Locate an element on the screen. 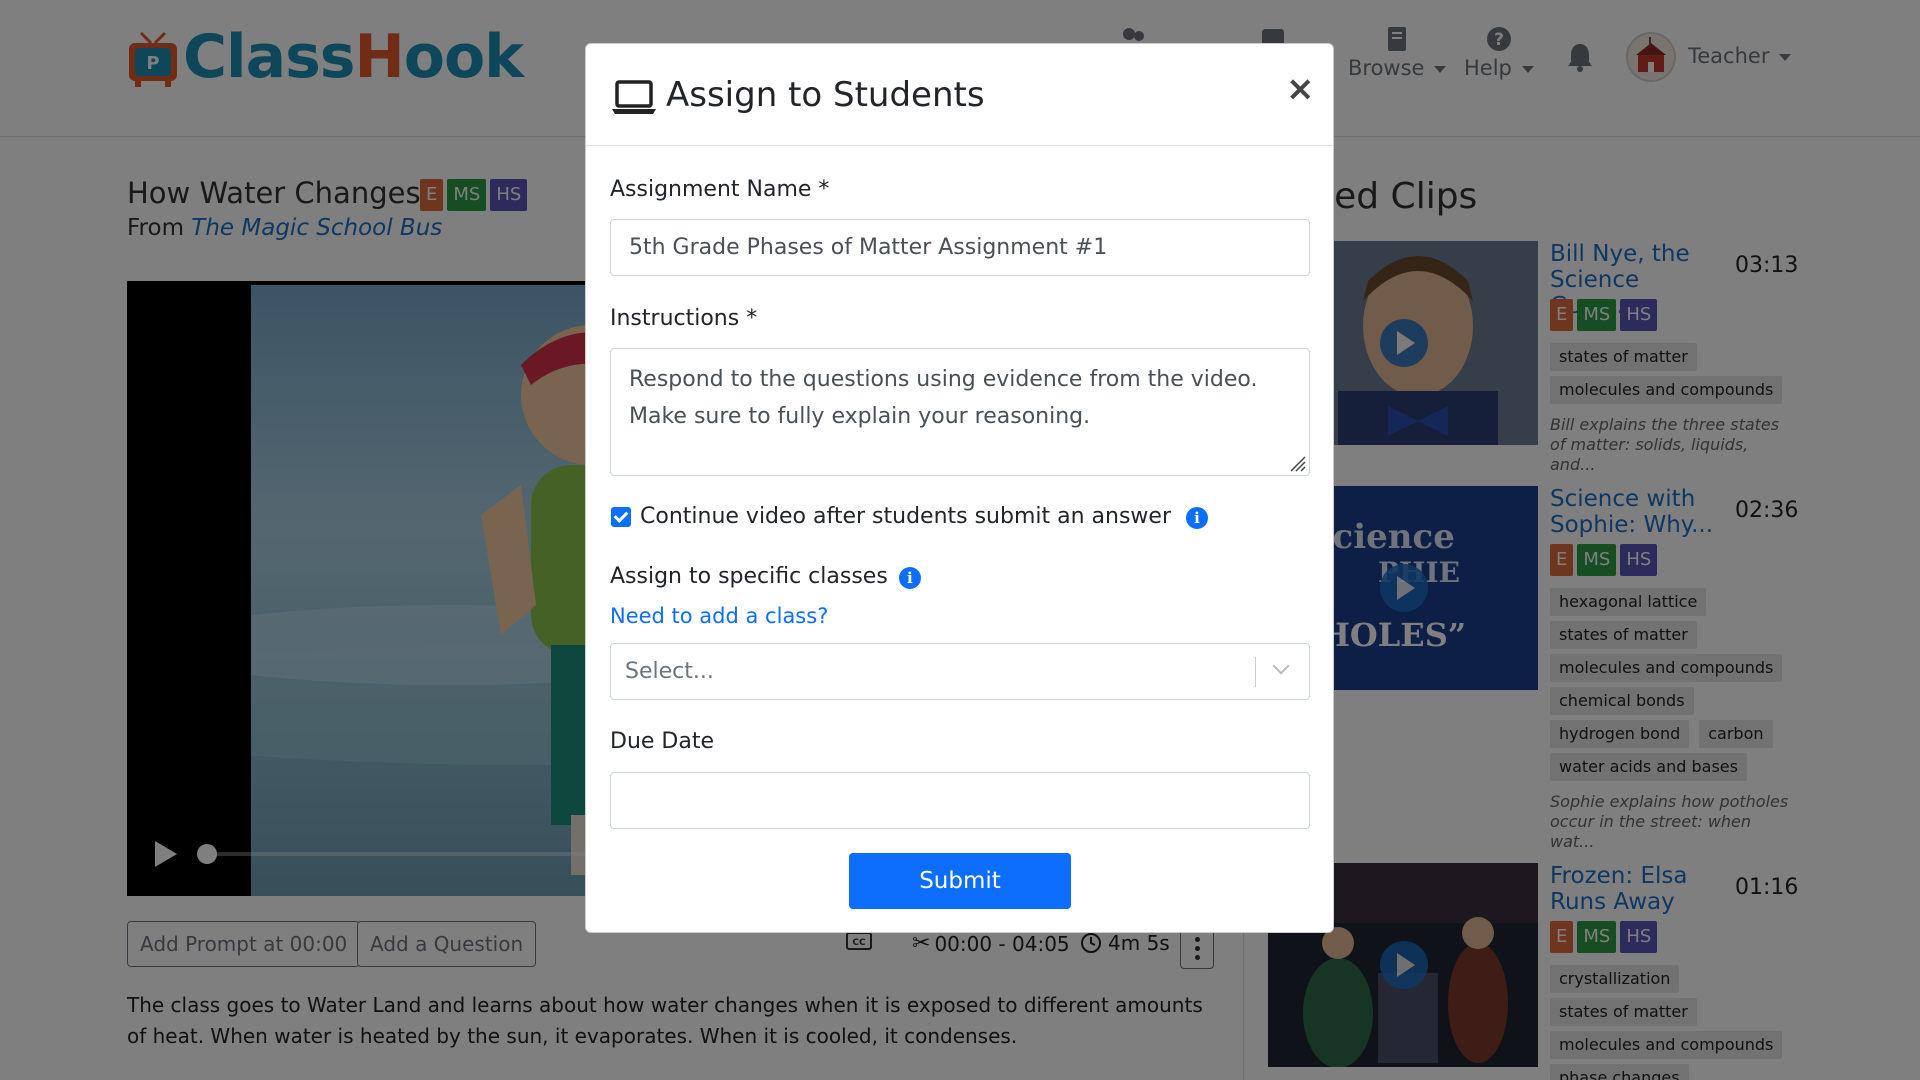 The height and width of the screenshot is (1080, 1920). instructions-label: Instructions * is located at coordinates (684, 318).